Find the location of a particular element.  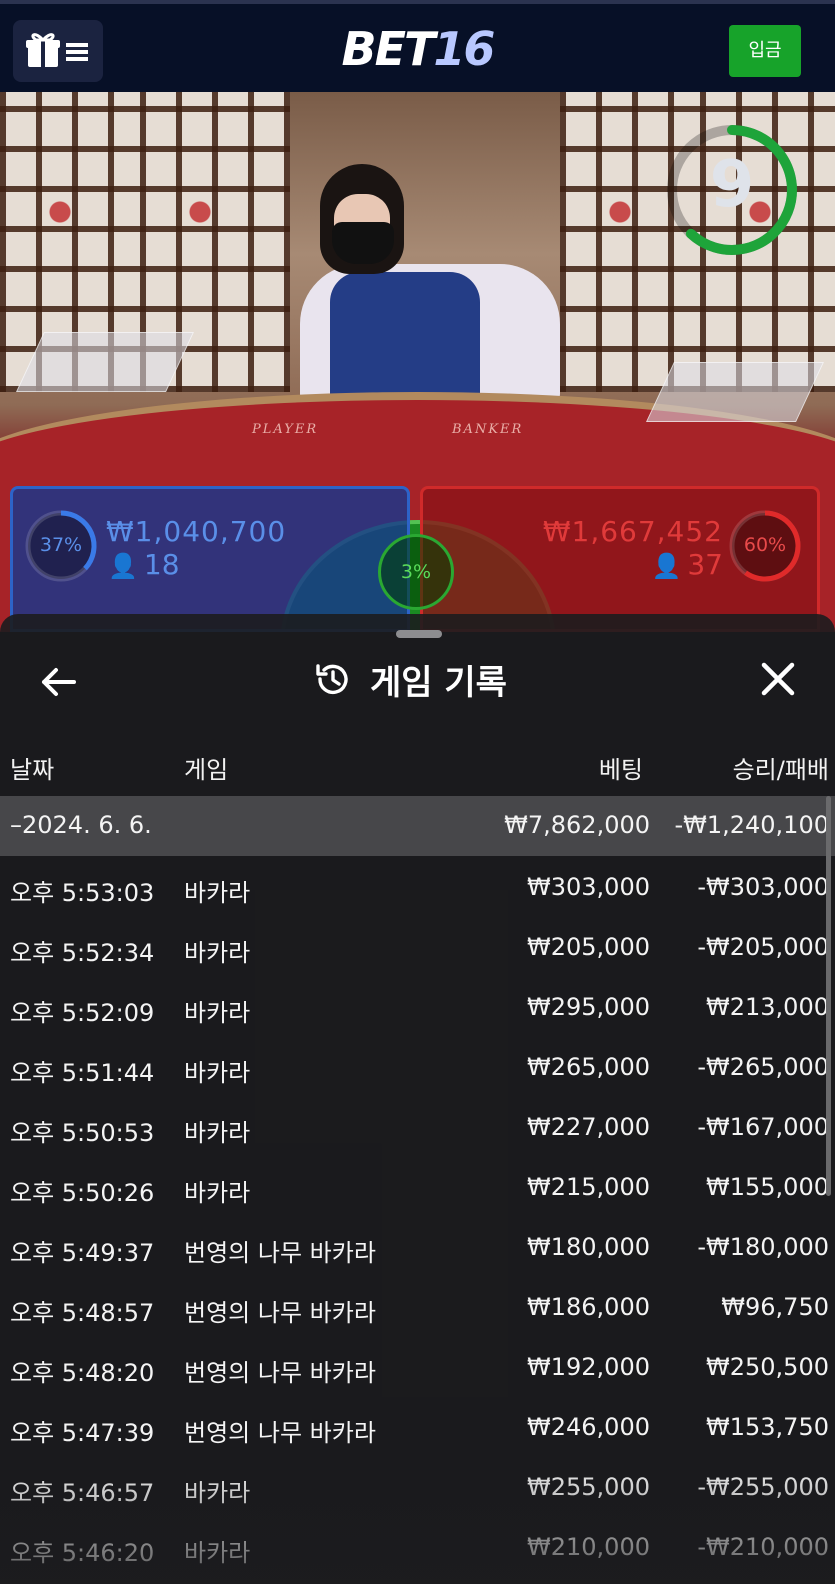

row-result: -₩167,000 is located at coordinates (763, 1127).